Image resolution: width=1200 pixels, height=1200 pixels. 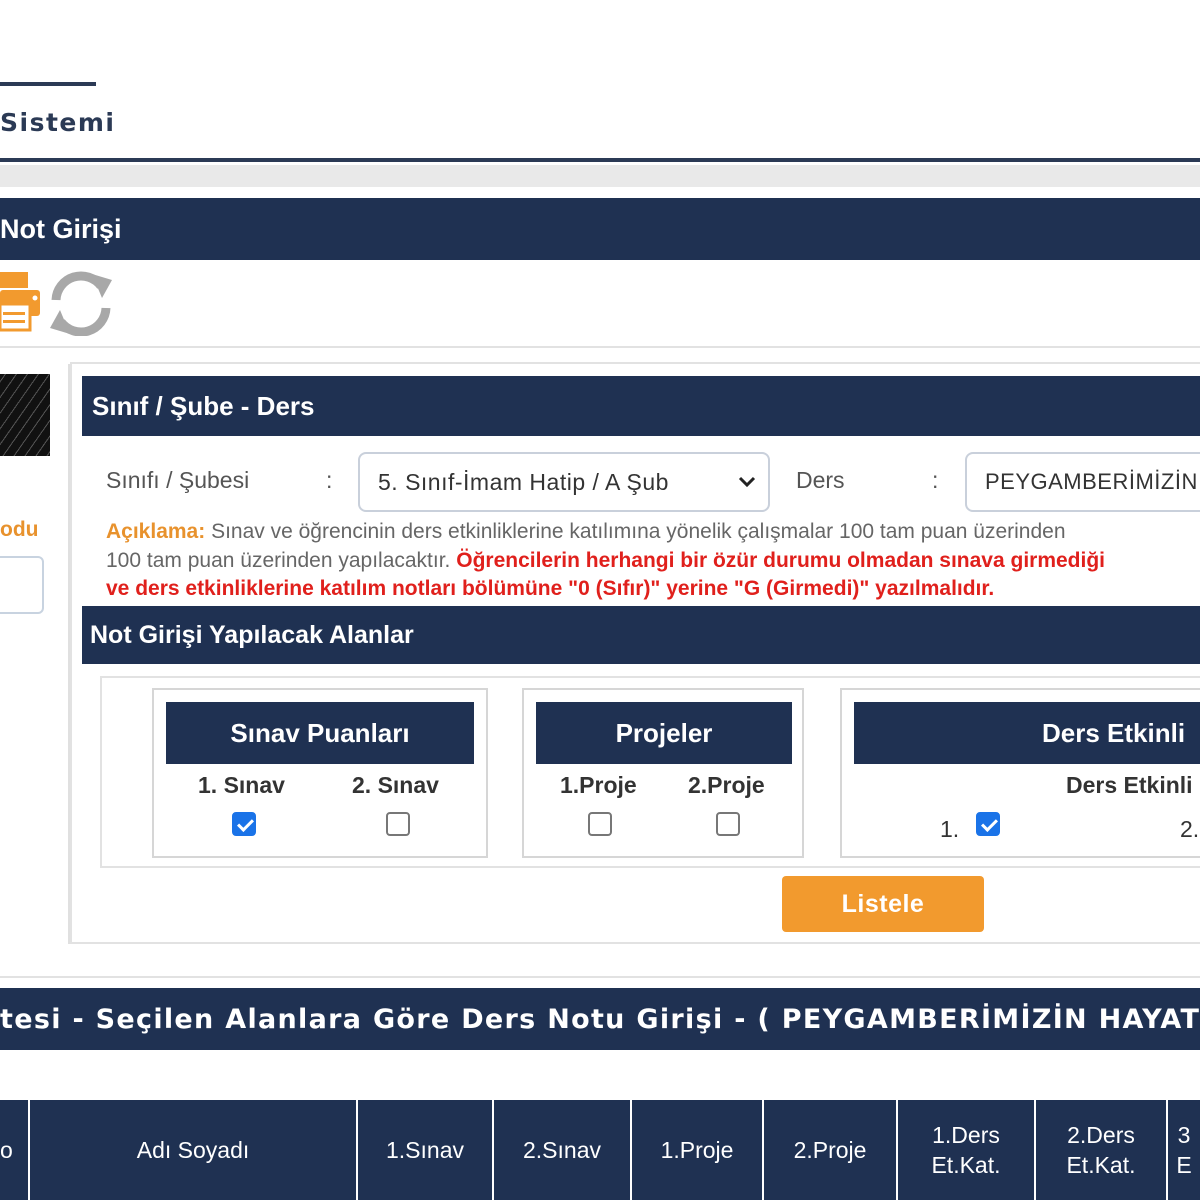 What do you see at coordinates (61, 228) in the screenshot?
I see `page-title: Not Girişi` at bounding box center [61, 228].